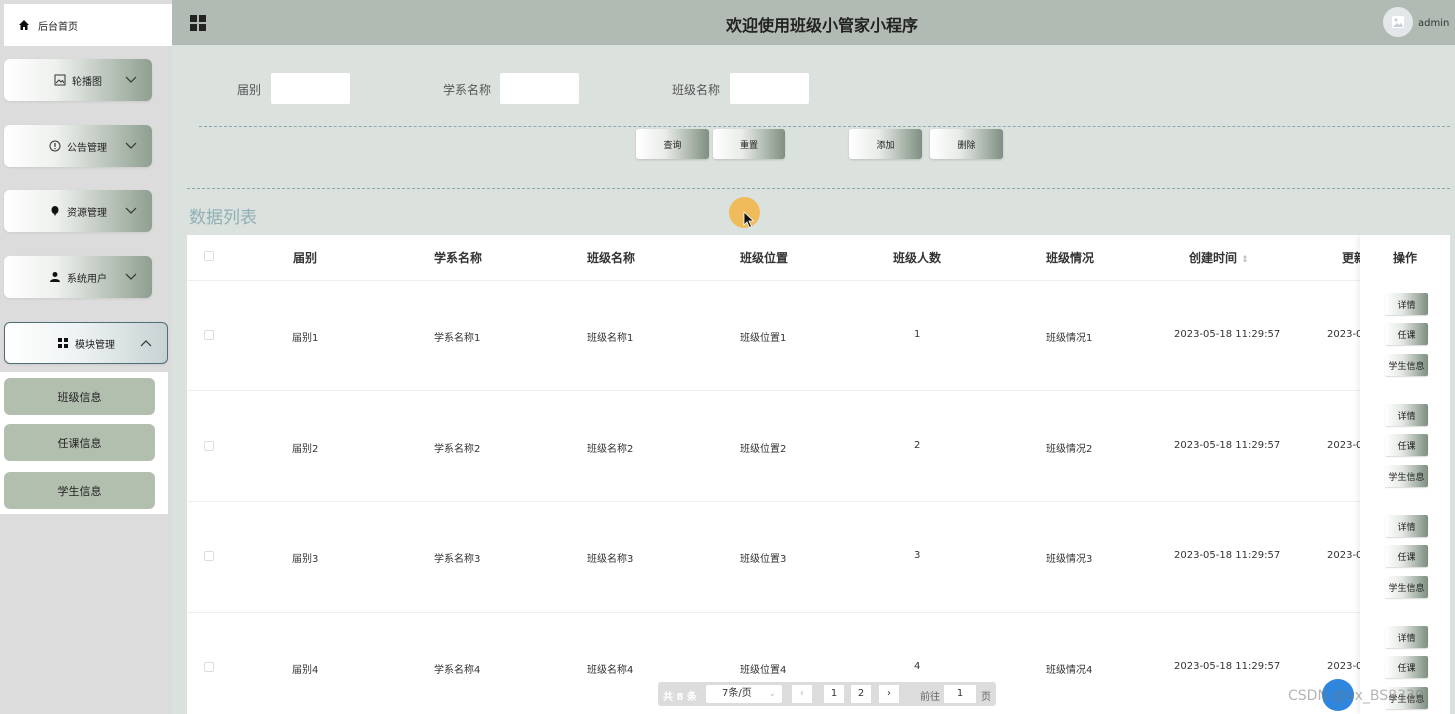 This screenshot has width=1455, height=714. I want to click on cell-banji: 班级名称4, so click(610, 670).